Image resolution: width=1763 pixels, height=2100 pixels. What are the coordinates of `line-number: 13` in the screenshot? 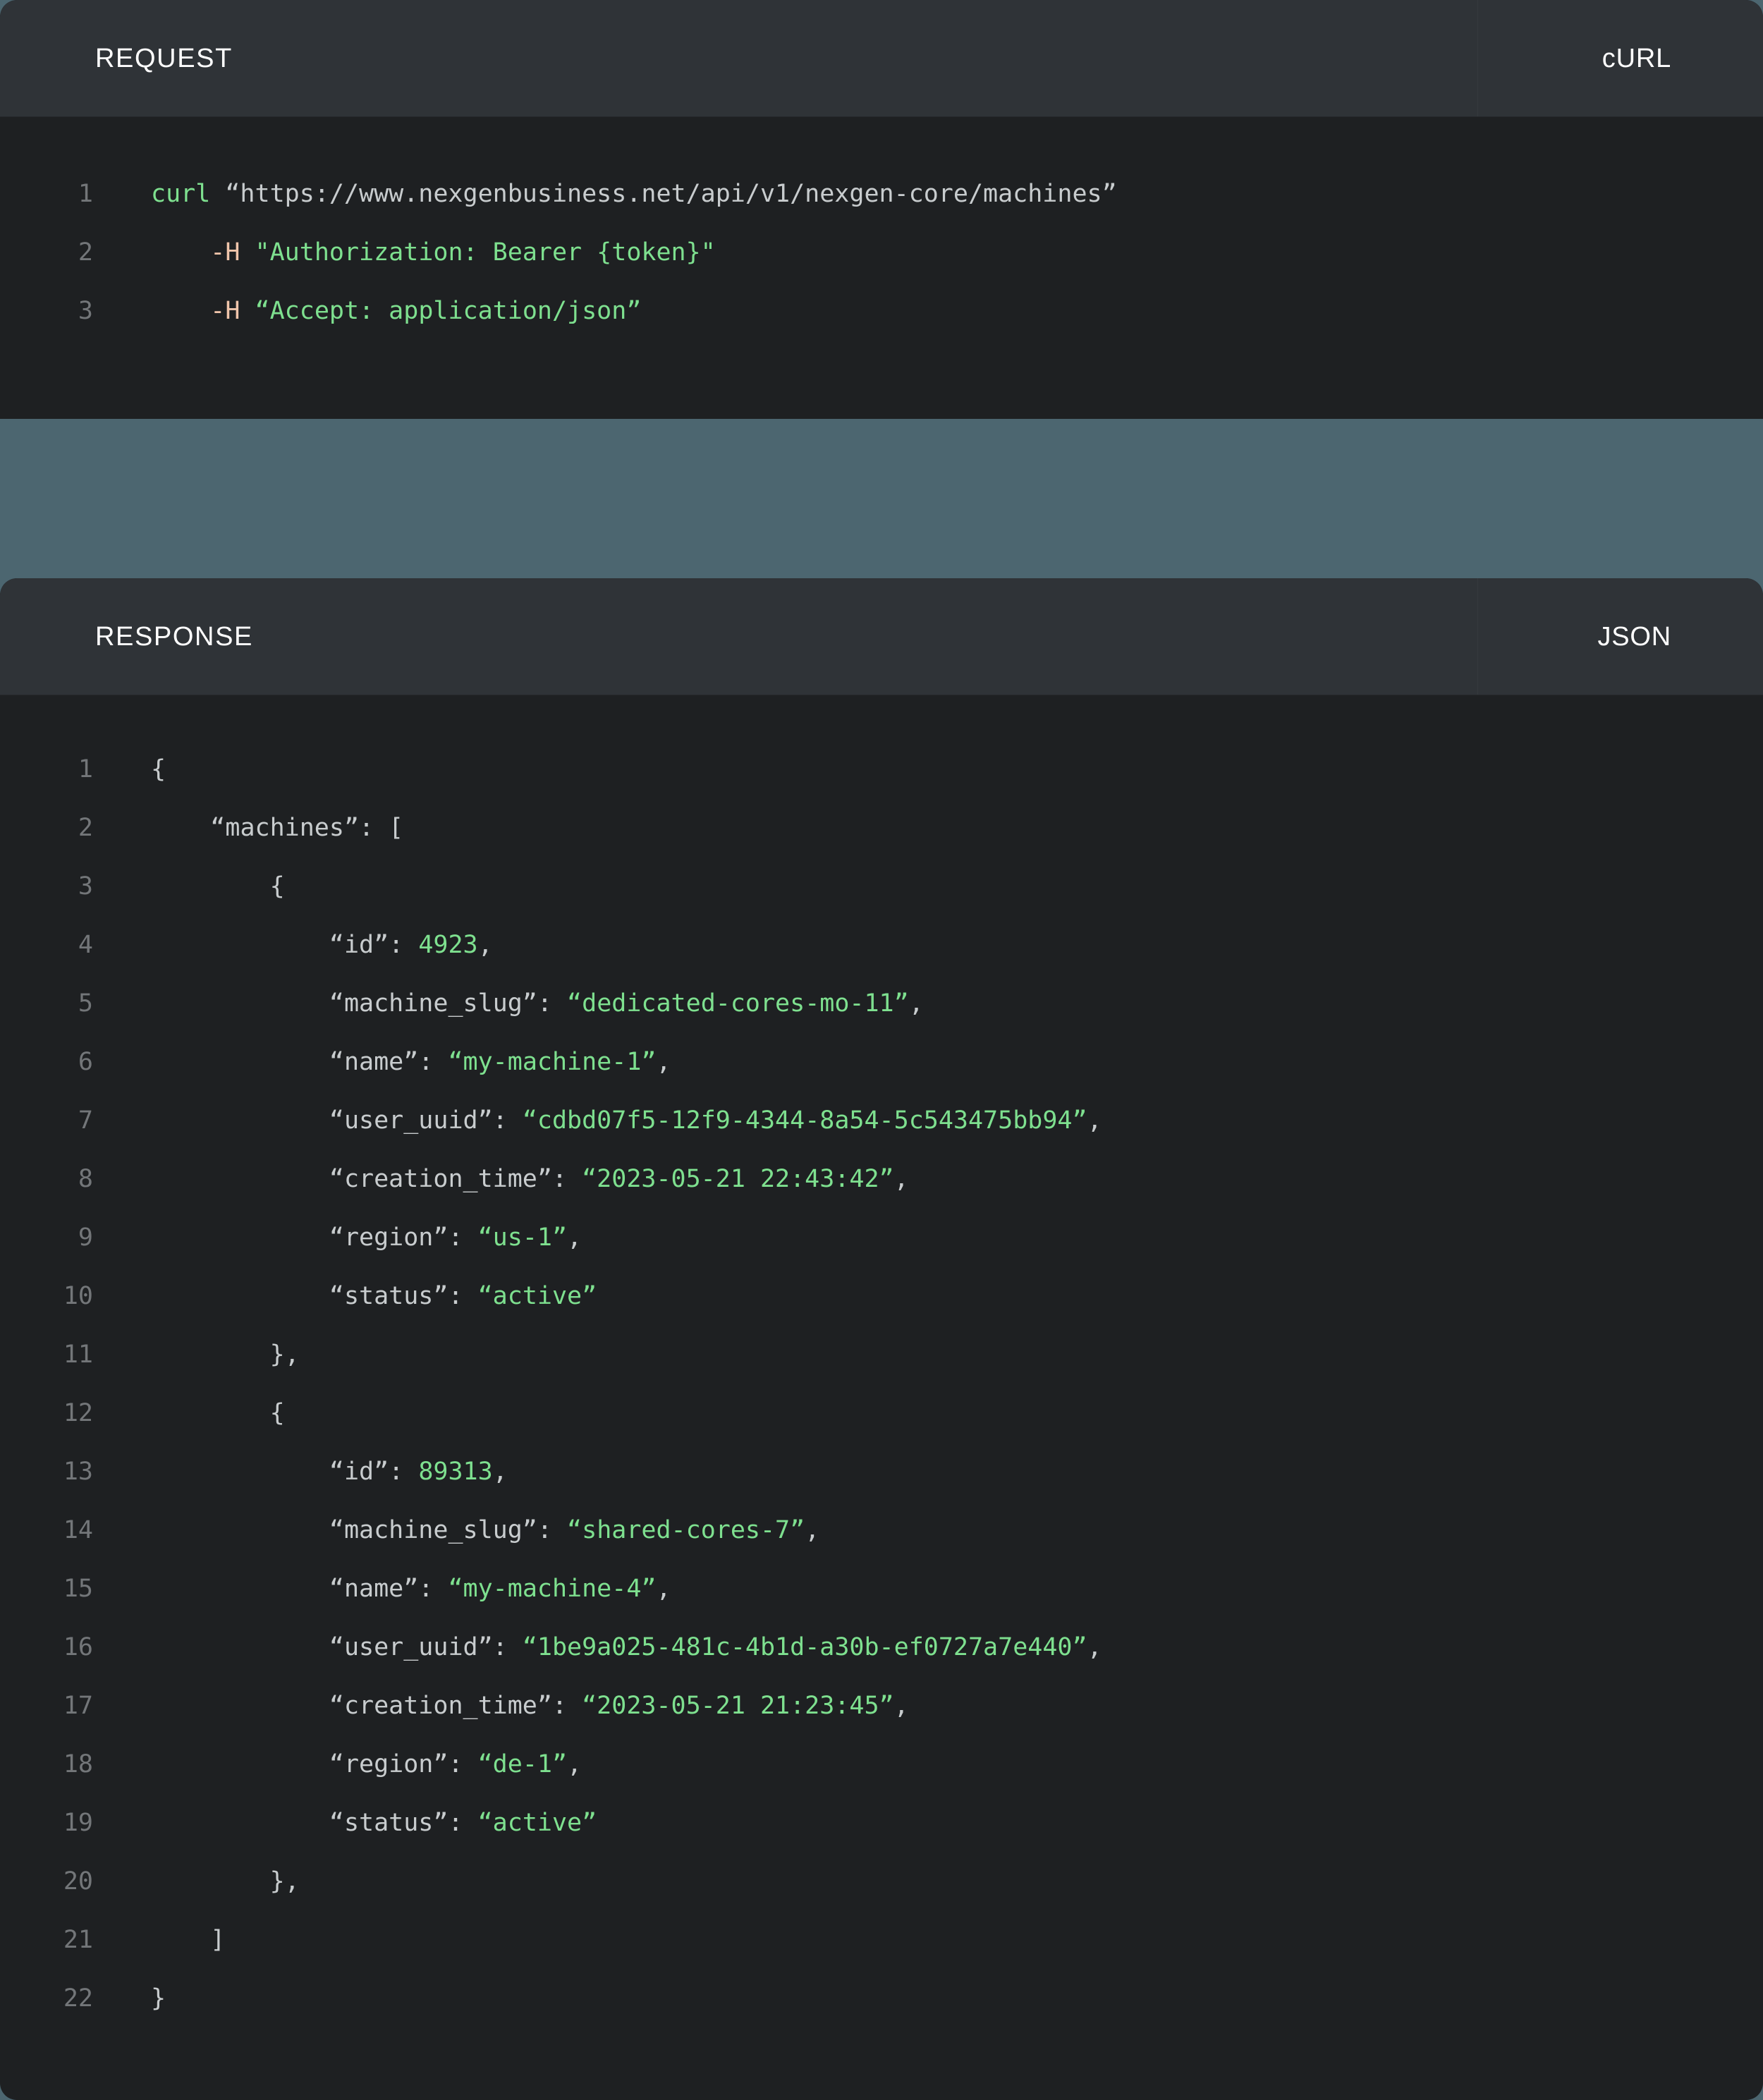 It's located at (78, 1472).